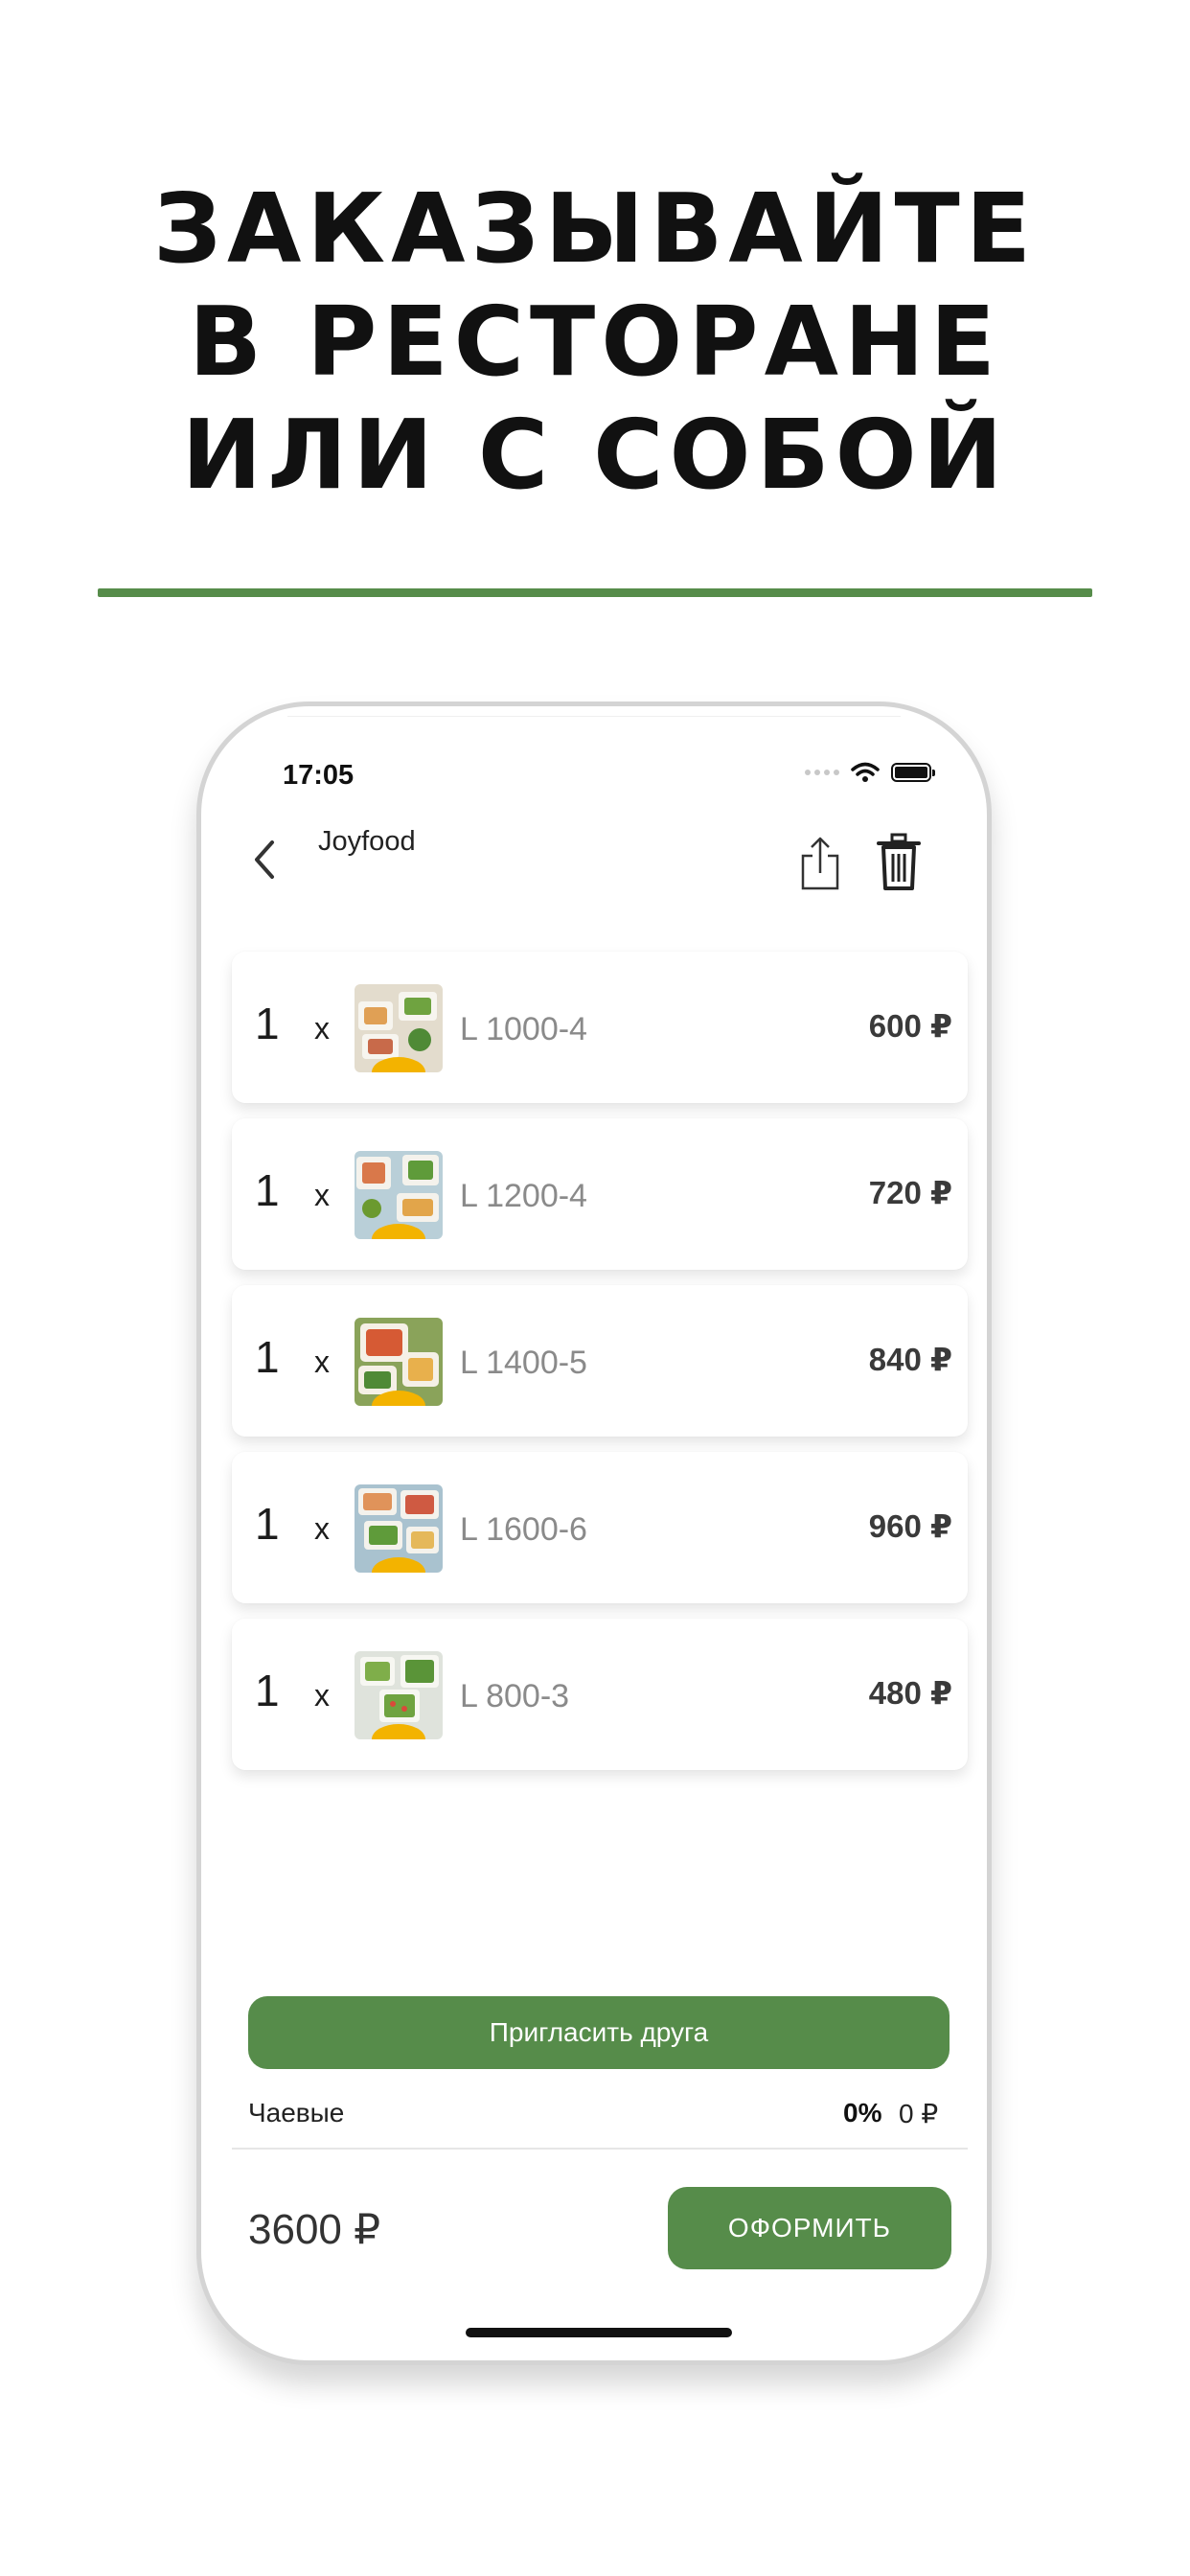  I want to click on promo-headline: ЗАКАЗЫВАЙТЕ В РЕСТОРАНЕ ИЛИ С СОБОЙ, so click(595, 342).